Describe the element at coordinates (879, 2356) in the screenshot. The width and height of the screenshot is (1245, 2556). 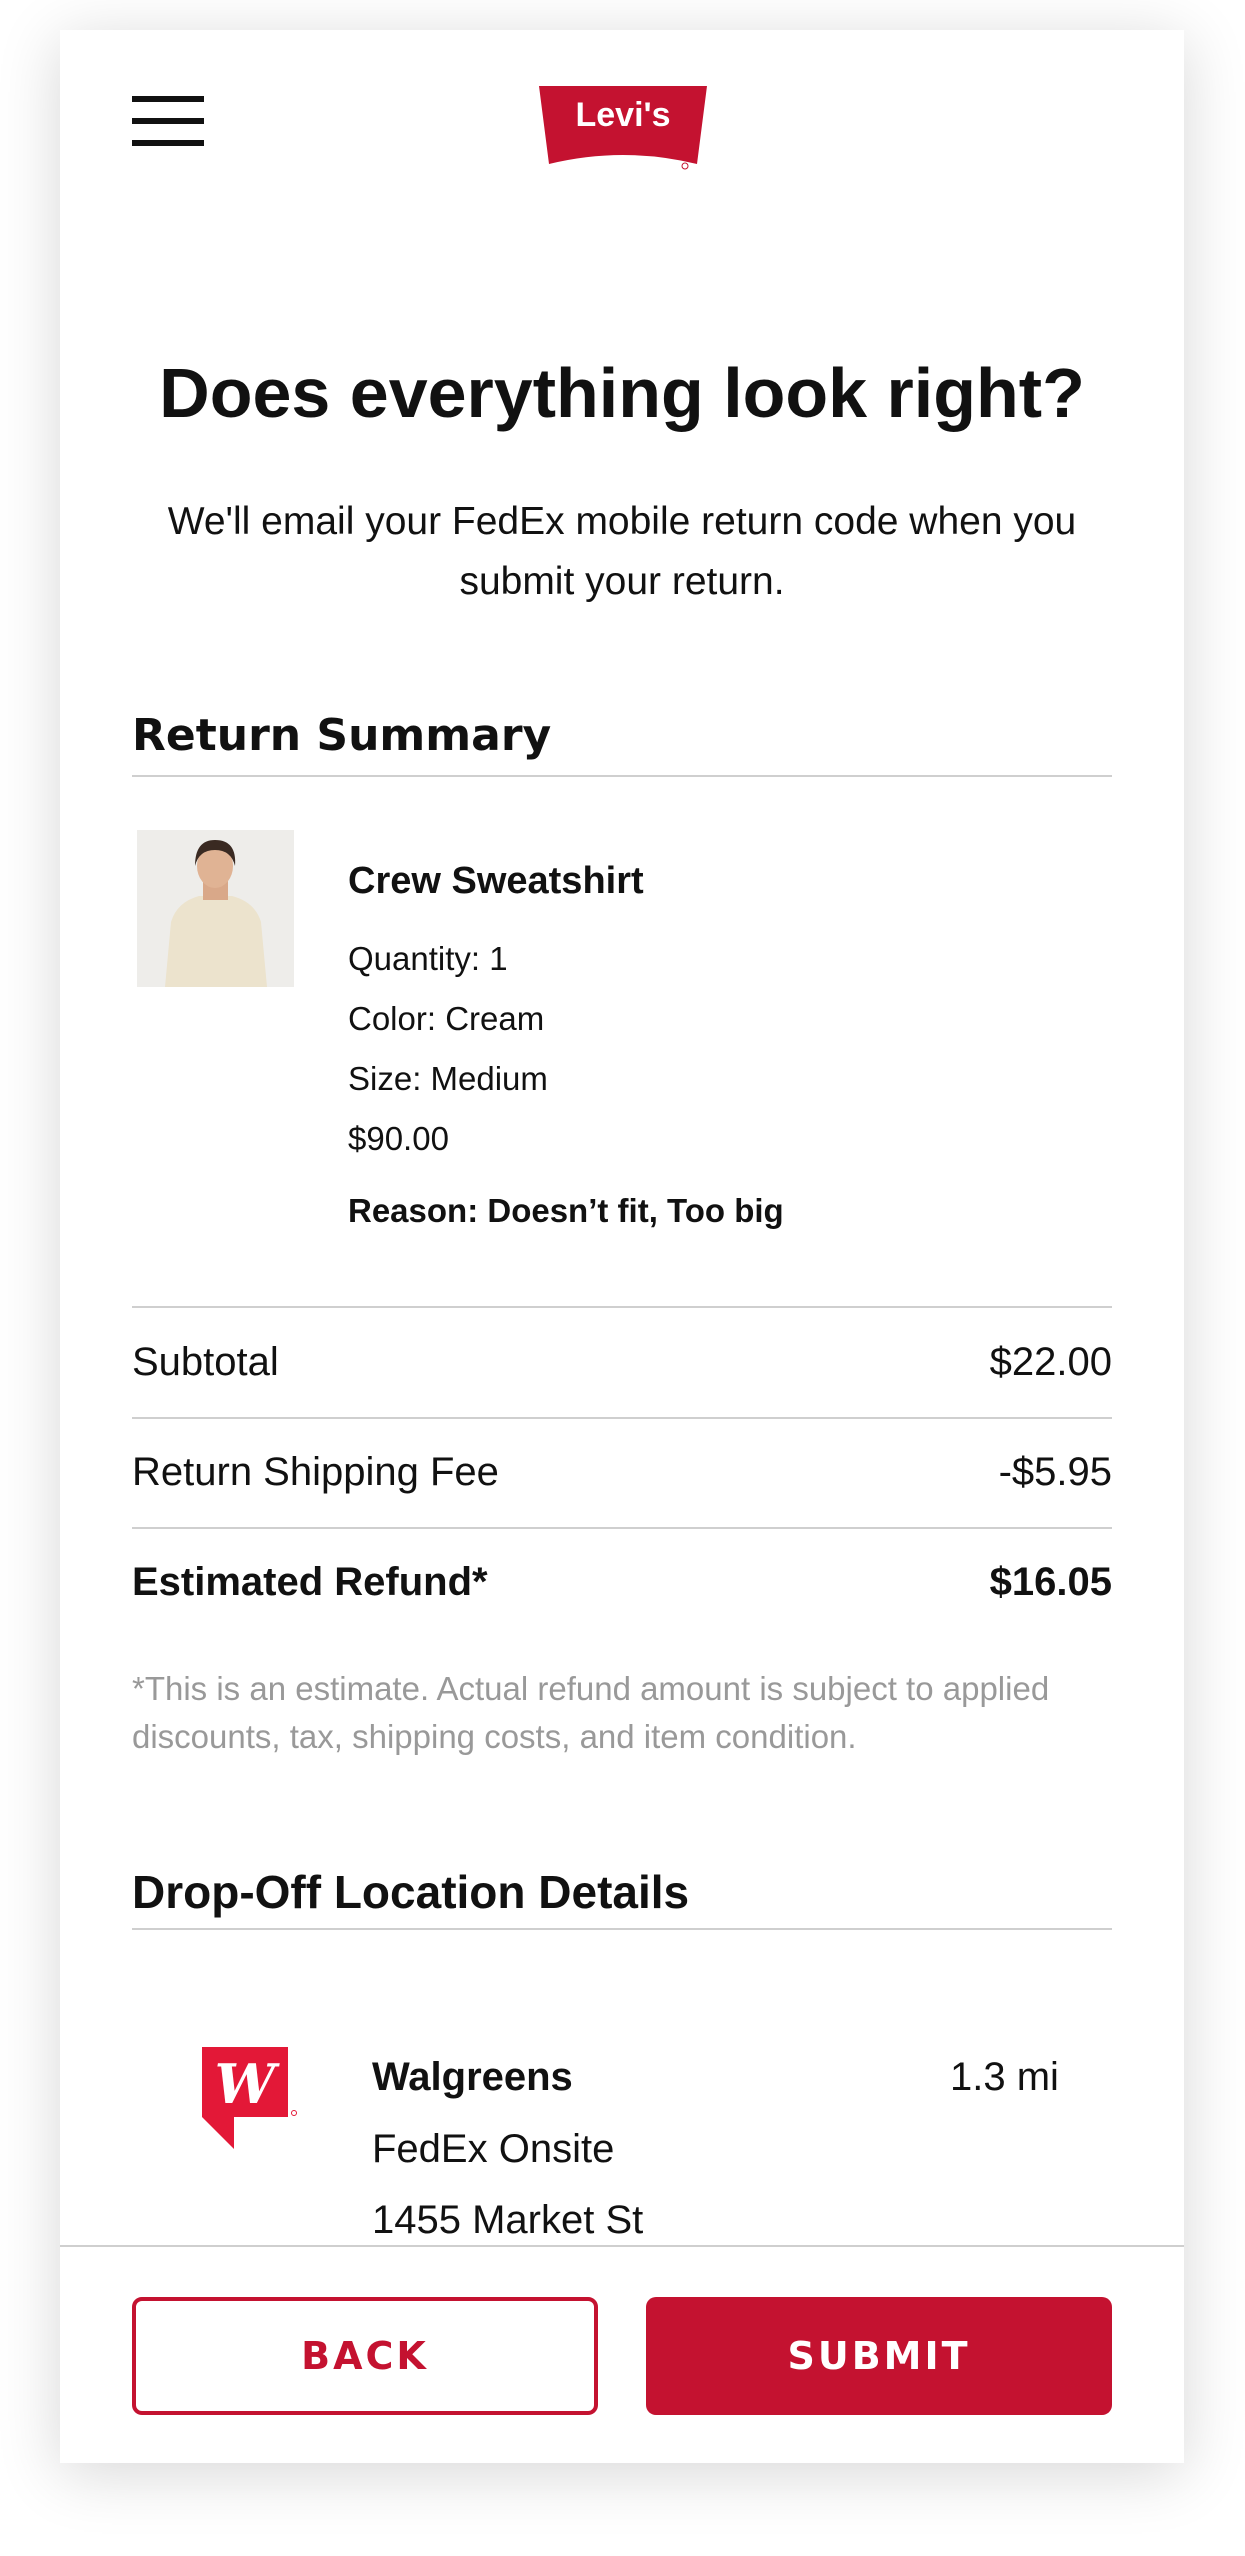
I see `submit-button: SUBMIT` at that location.